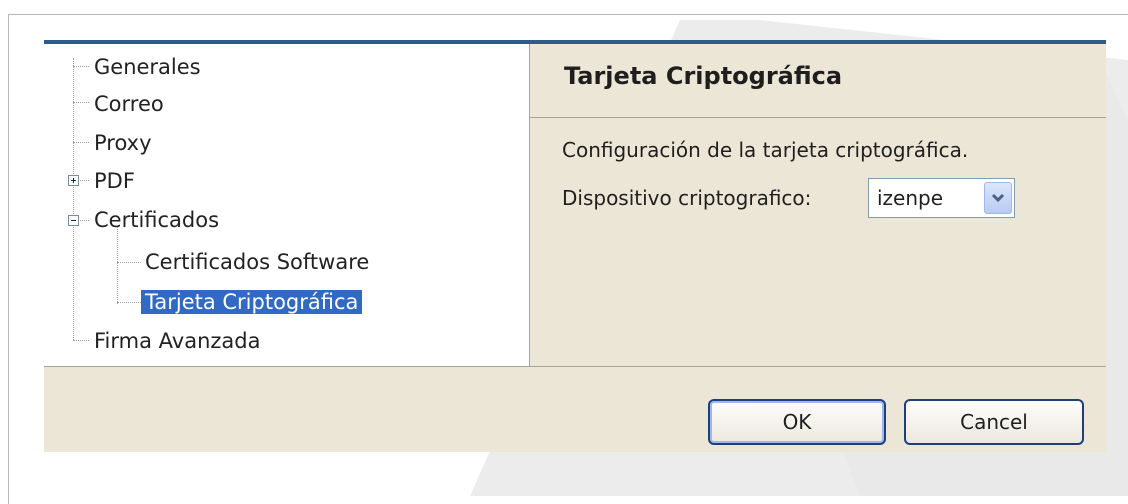 Image resolution: width=1128 pixels, height=504 pixels. I want to click on tree-item-certificados-software: Certificados Software, so click(257, 262).